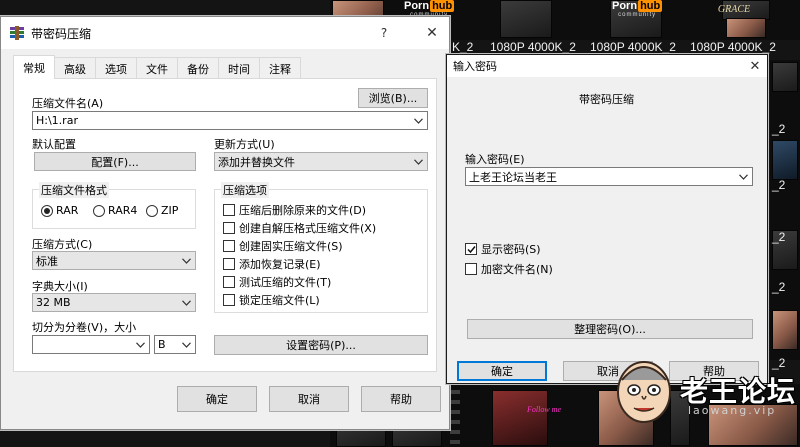 This screenshot has height=447, width=800. What do you see at coordinates (198, 68) in the screenshot?
I see `tab-backup: 备份` at bounding box center [198, 68].